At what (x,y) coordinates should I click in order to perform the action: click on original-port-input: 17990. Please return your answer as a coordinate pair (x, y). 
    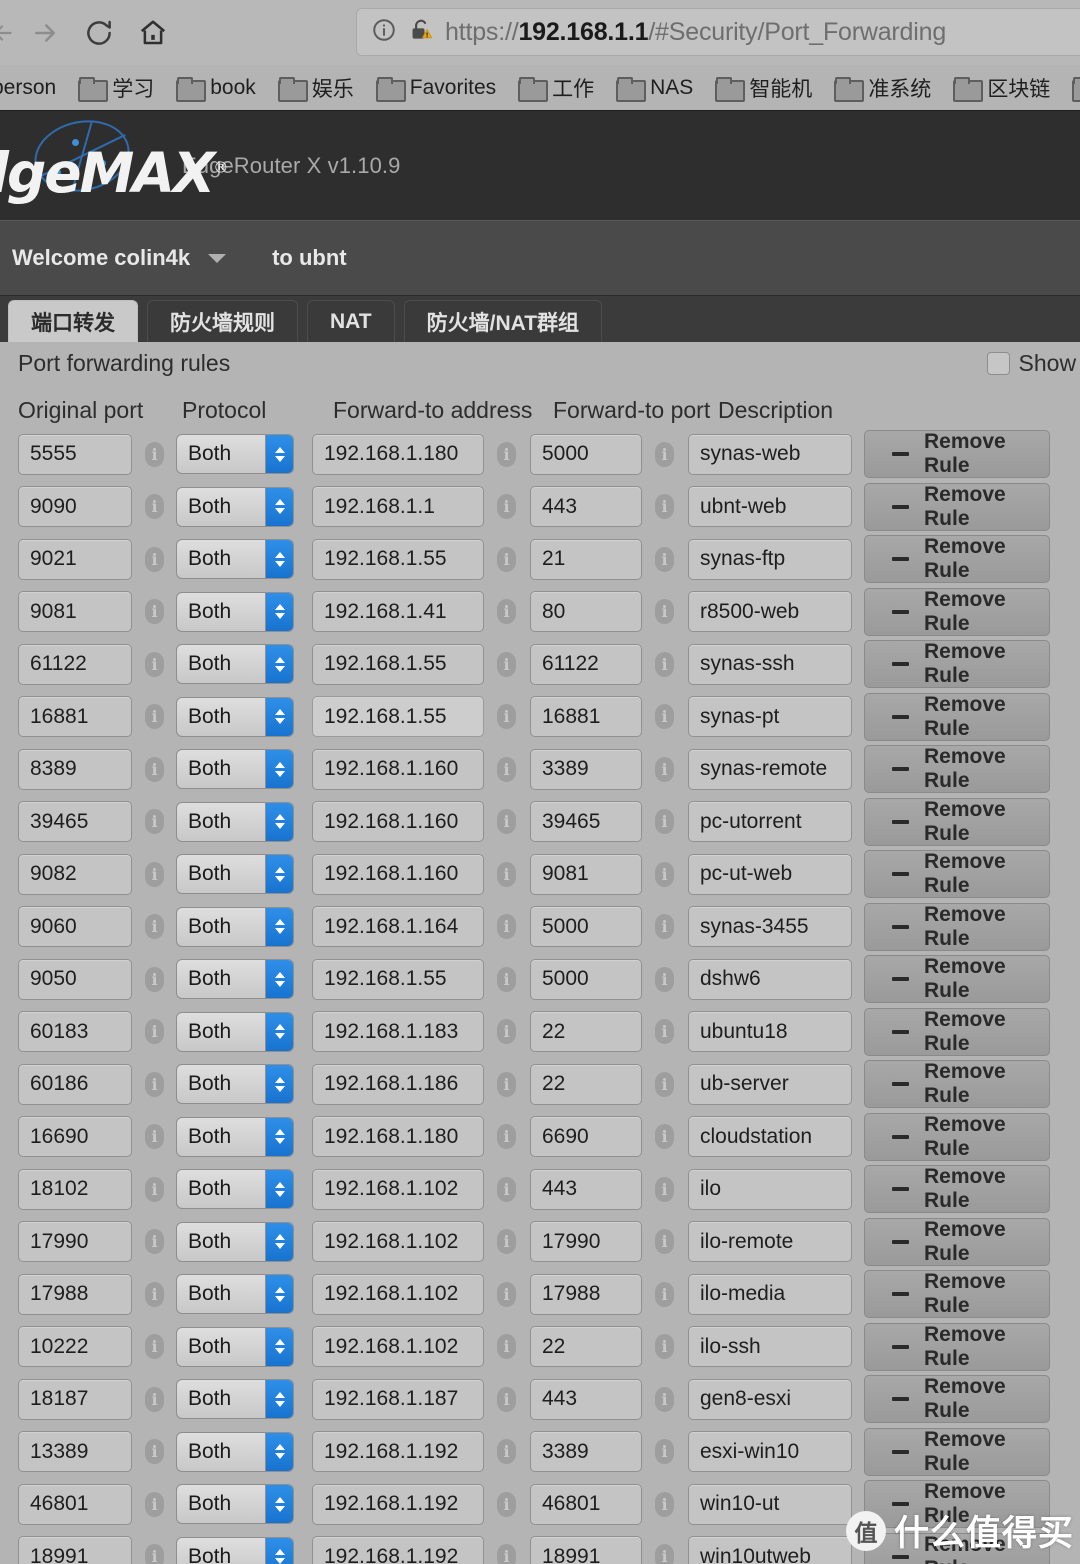
    Looking at the image, I should click on (75, 1242).